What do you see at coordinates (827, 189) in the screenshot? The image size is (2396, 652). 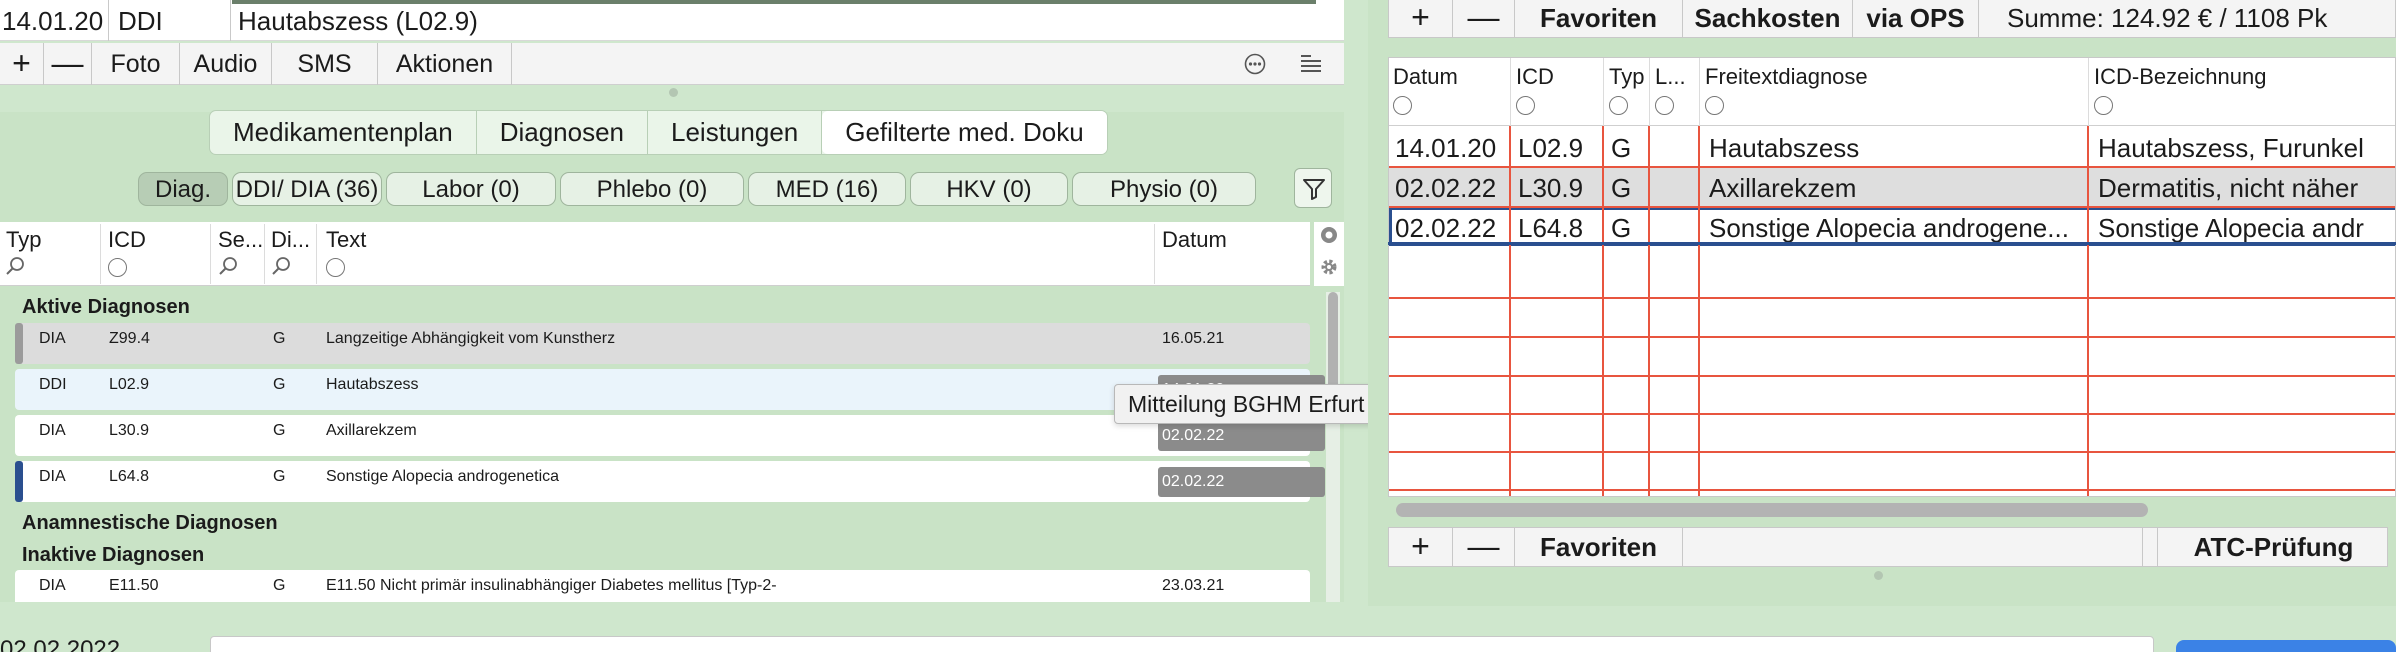 I see `filter-med: MED (16)` at bounding box center [827, 189].